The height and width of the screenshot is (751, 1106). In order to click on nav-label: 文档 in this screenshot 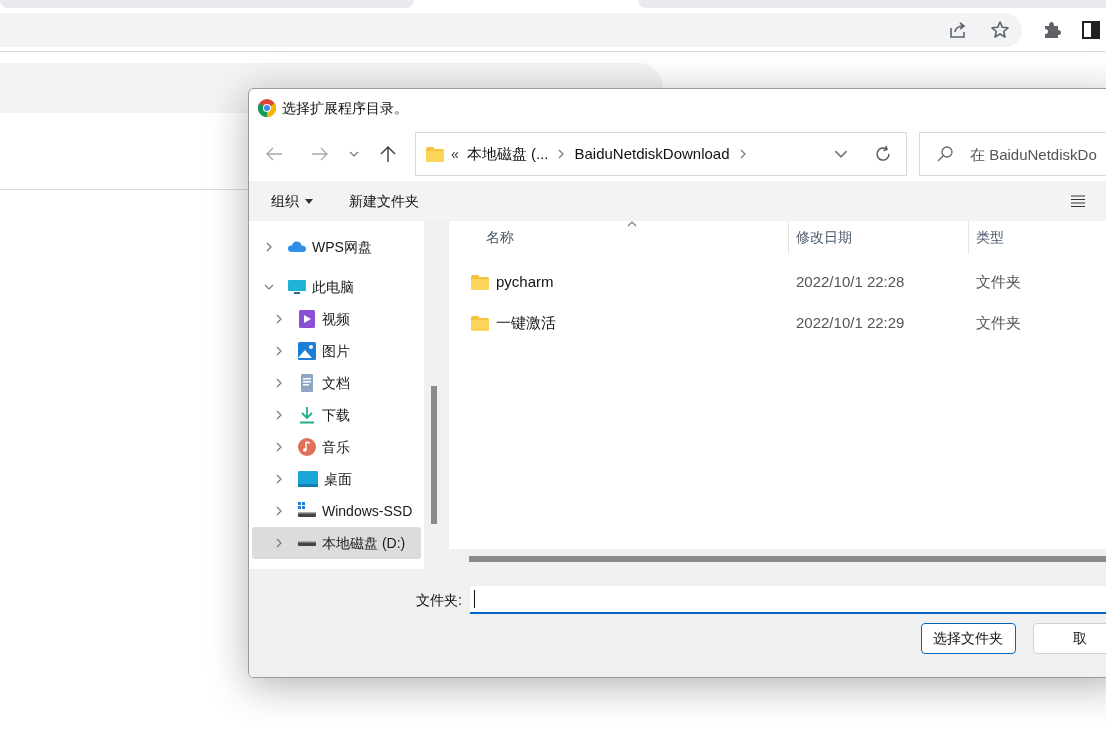, I will do `click(336, 383)`.